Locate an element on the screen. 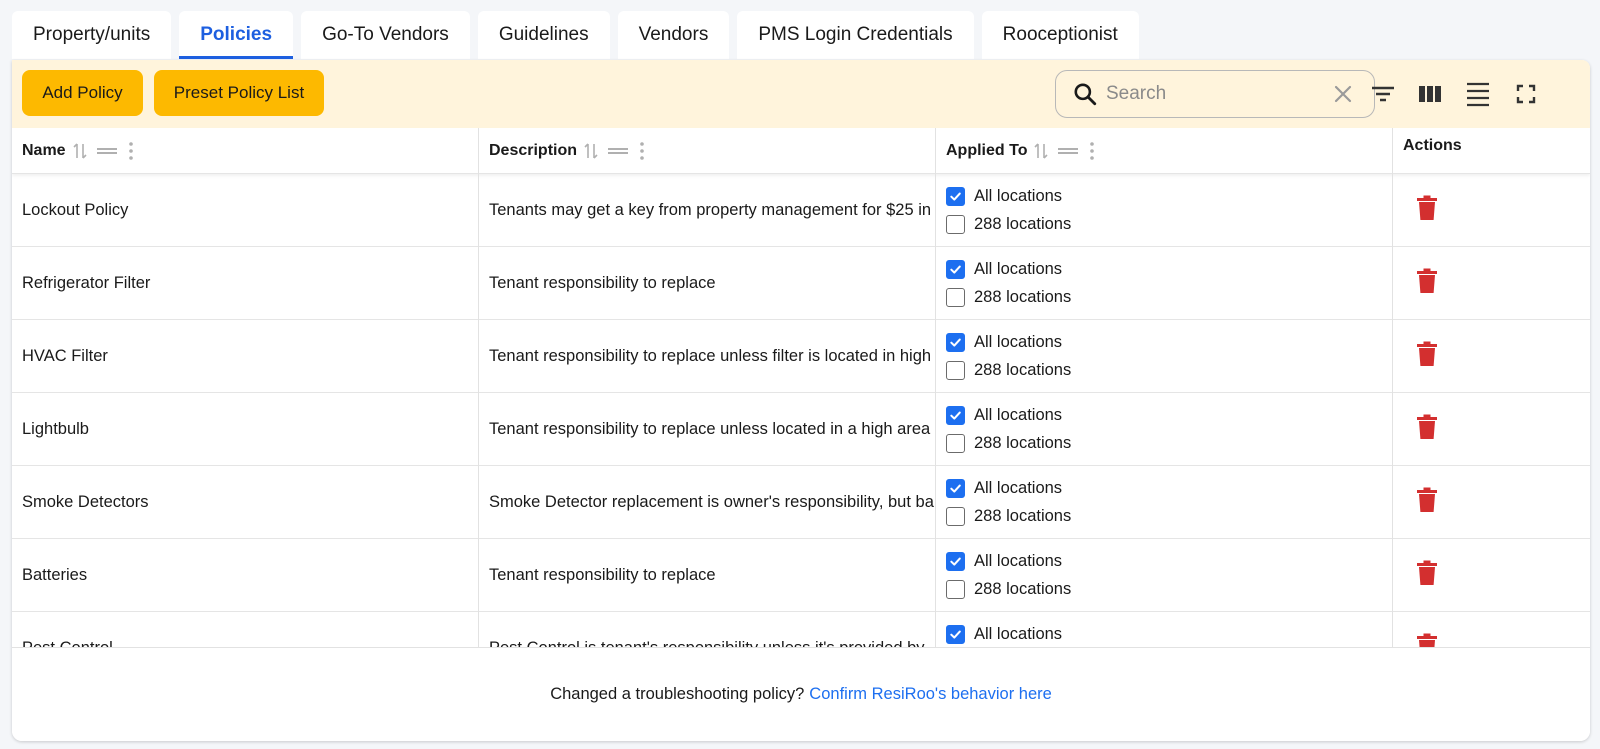 This screenshot has width=1600, height=749. policy-name-cell: Pest Control is located at coordinates (245, 629).